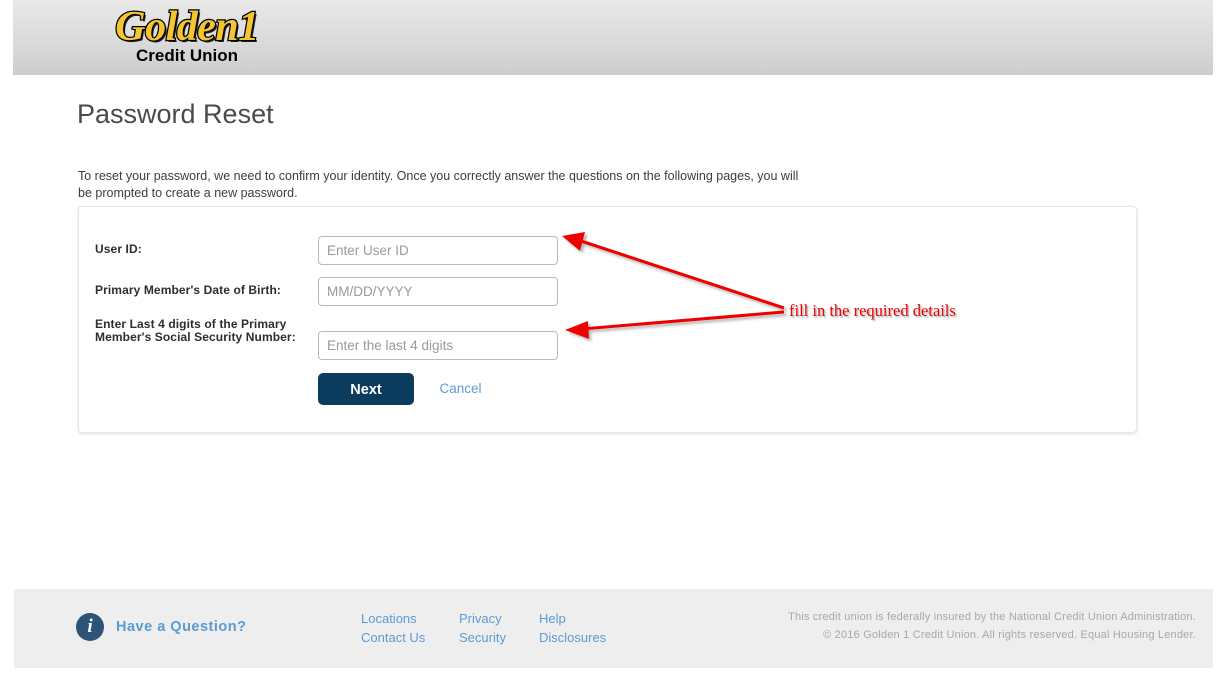 The height and width of the screenshot is (694, 1225). I want to click on form-actions: Next Cancel, so click(399, 389).